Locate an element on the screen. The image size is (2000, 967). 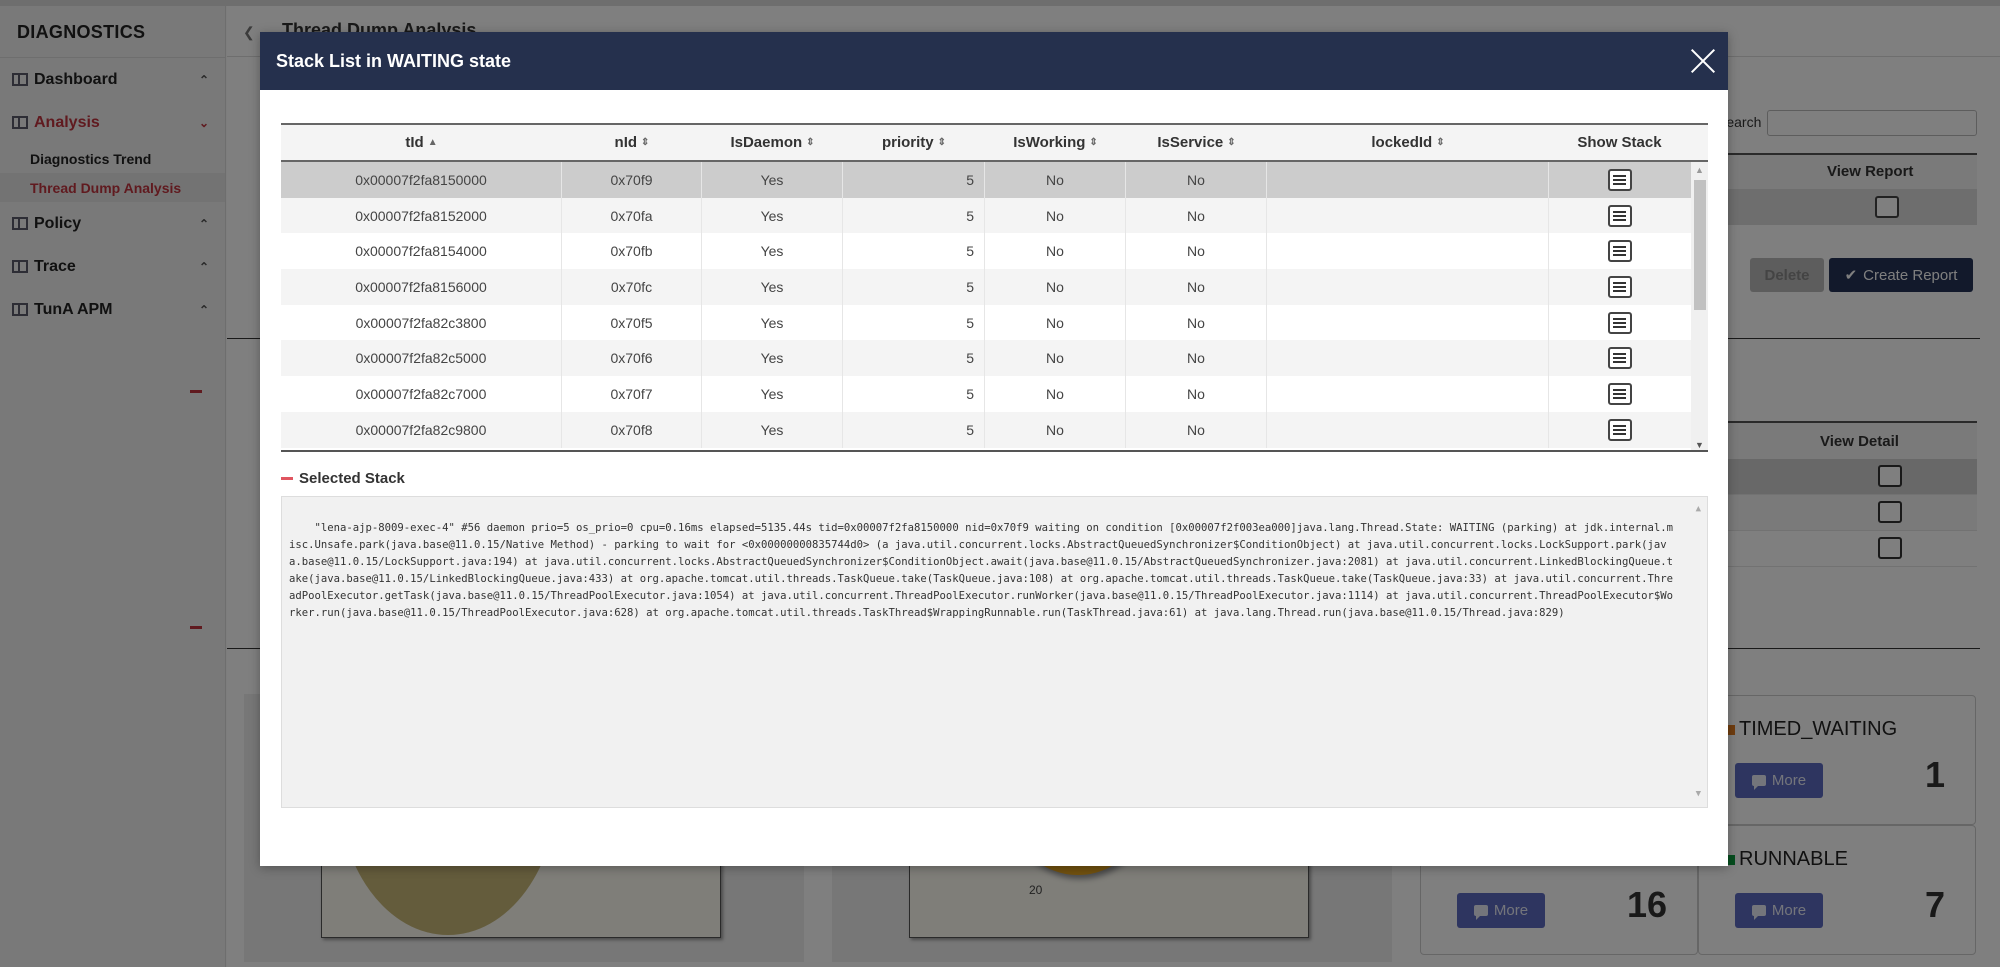
table-row: 0x00007f2fa82c7000 0x70f7 Yes 5 No No is located at coordinates (994, 394).